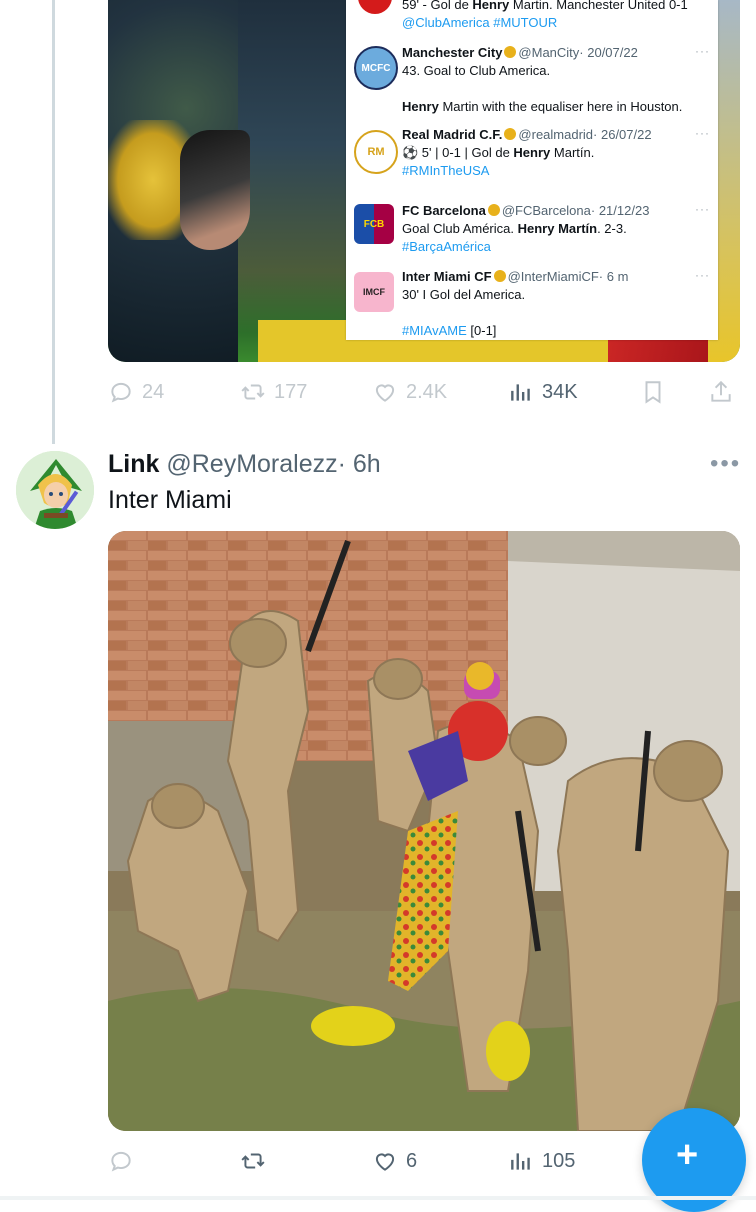 The image size is (756, 1212). I want to click on avatar, so click(55, 490).